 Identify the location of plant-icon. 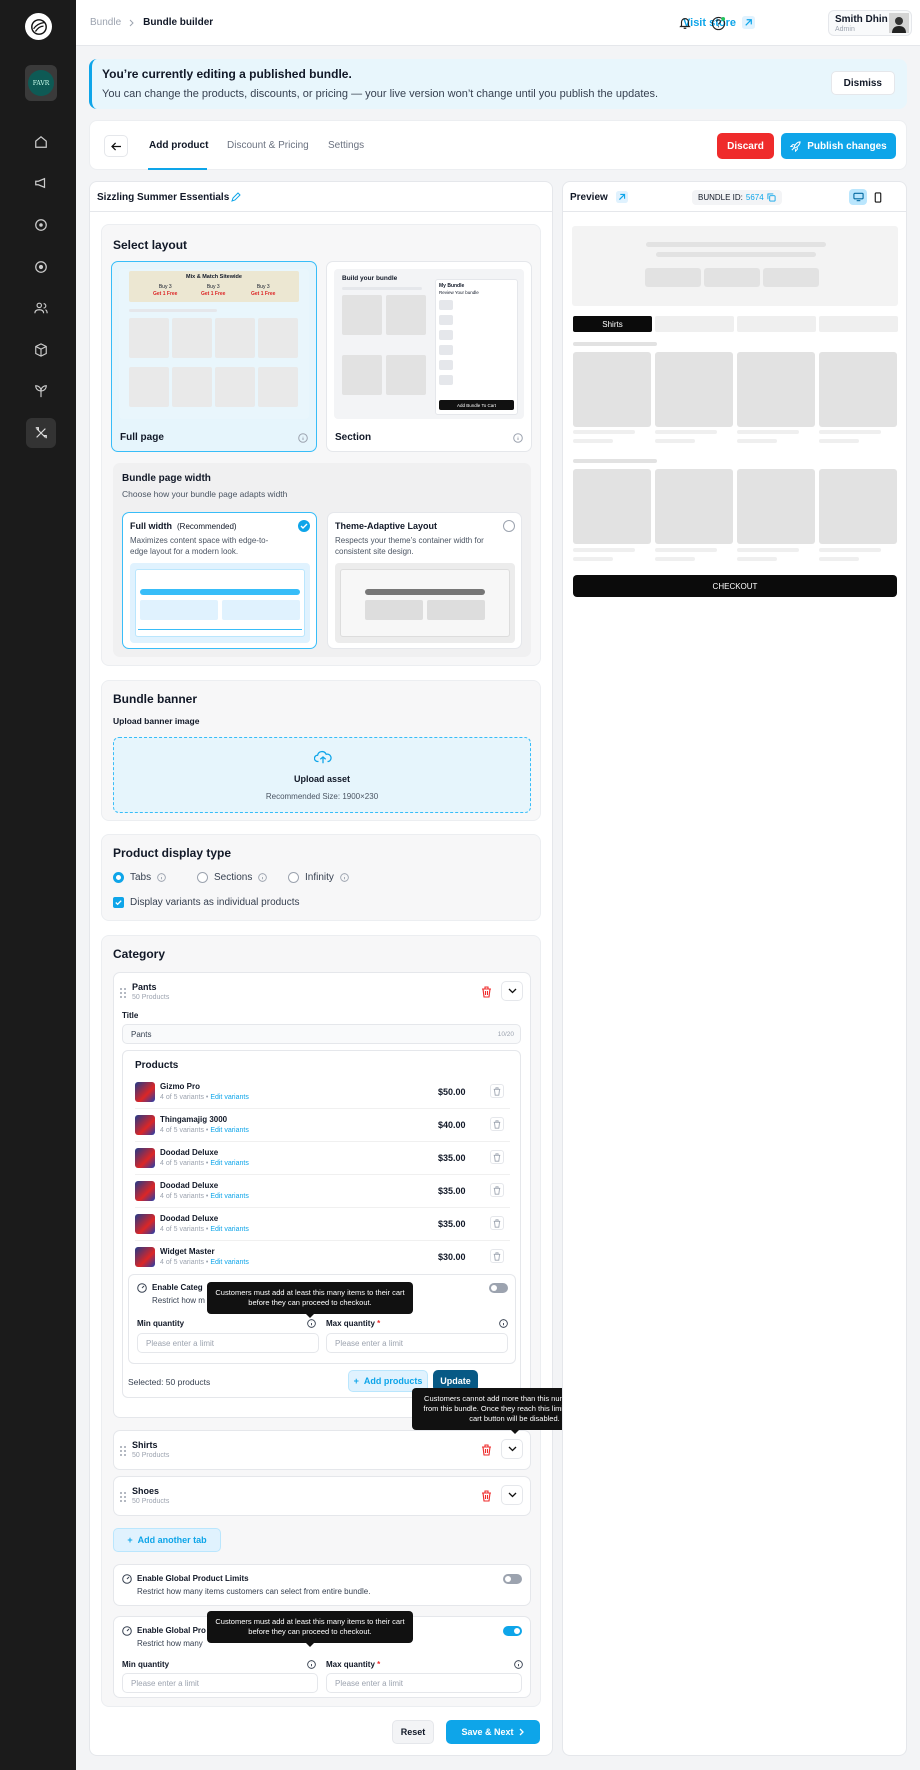
(41, 391).